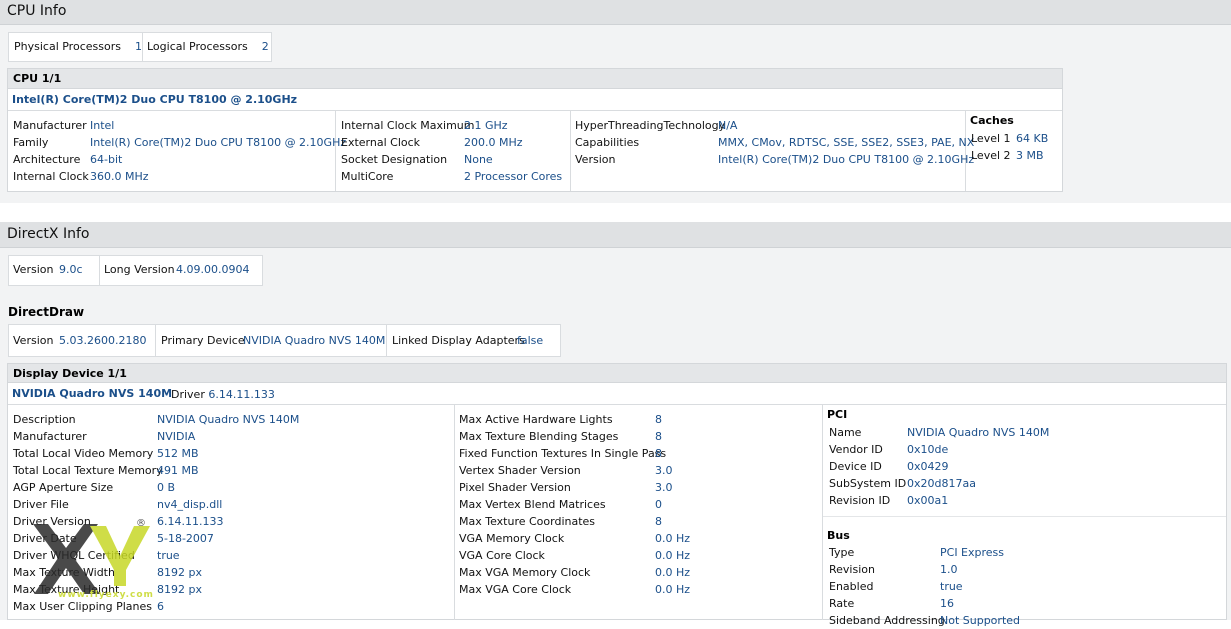 The image size is (1231, 629). Describe the element at coordinates (41, 504) in the screenshot. I see `field-label: Driver File` at that location.